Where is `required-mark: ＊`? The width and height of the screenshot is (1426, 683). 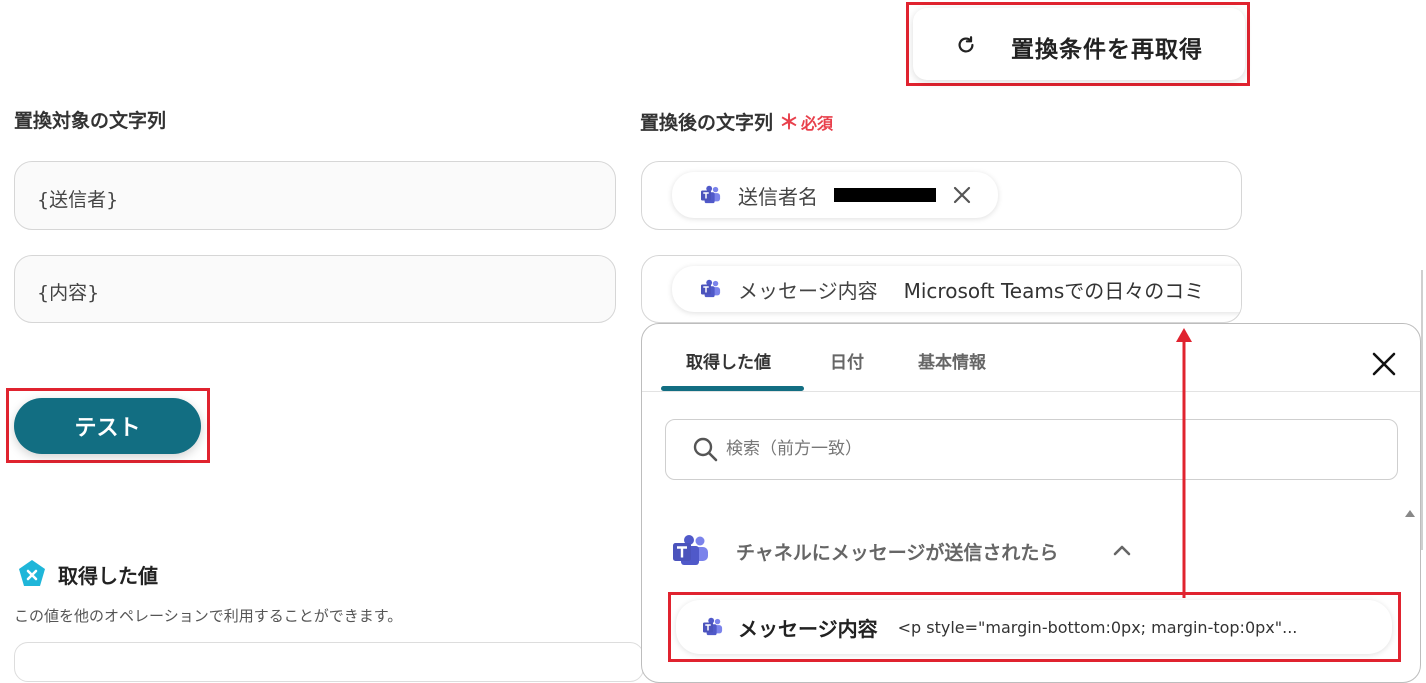 required-mark: ＊ is located at coordinates (789, 122).